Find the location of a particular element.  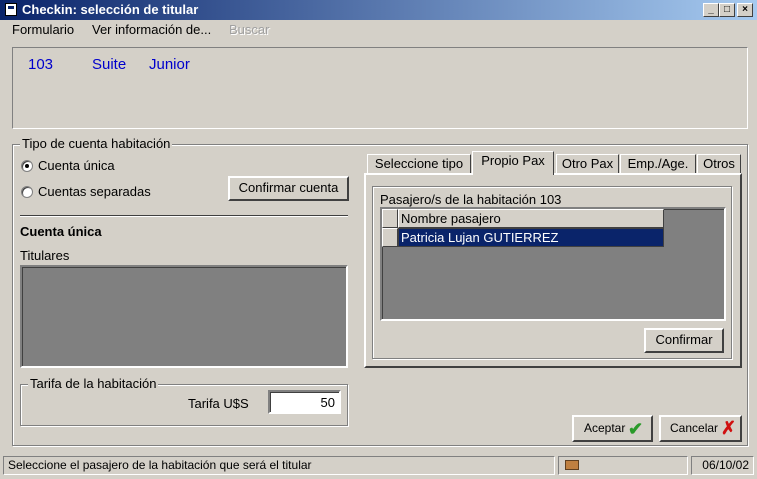

account-type-legend: Tipo de cuenta habitación is located at coordinates (96, 143).